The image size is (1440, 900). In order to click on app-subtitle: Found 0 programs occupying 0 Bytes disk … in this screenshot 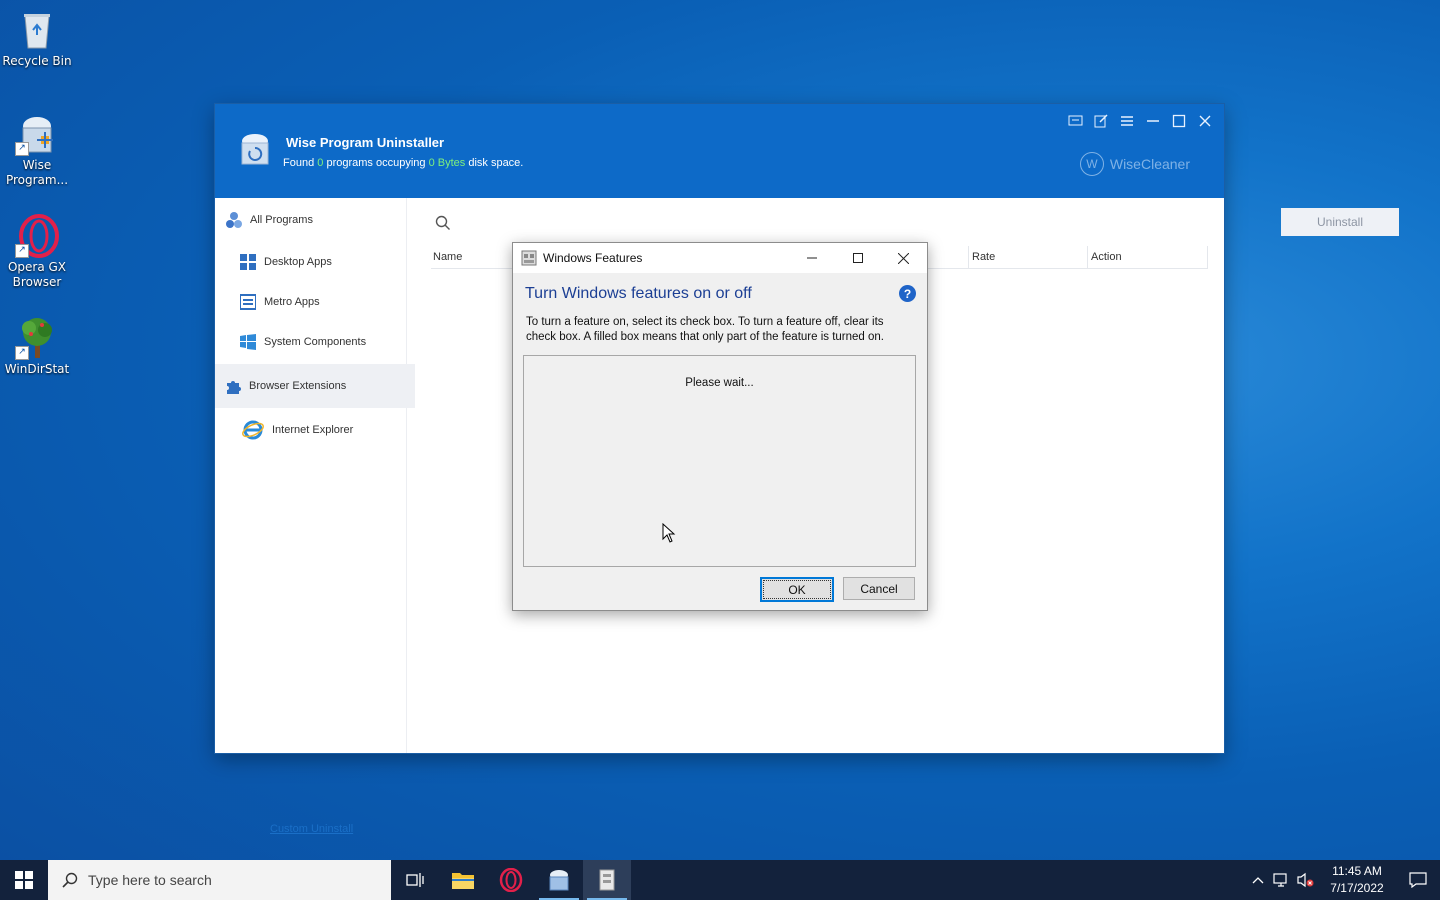, I will do `click(403, 163)`.